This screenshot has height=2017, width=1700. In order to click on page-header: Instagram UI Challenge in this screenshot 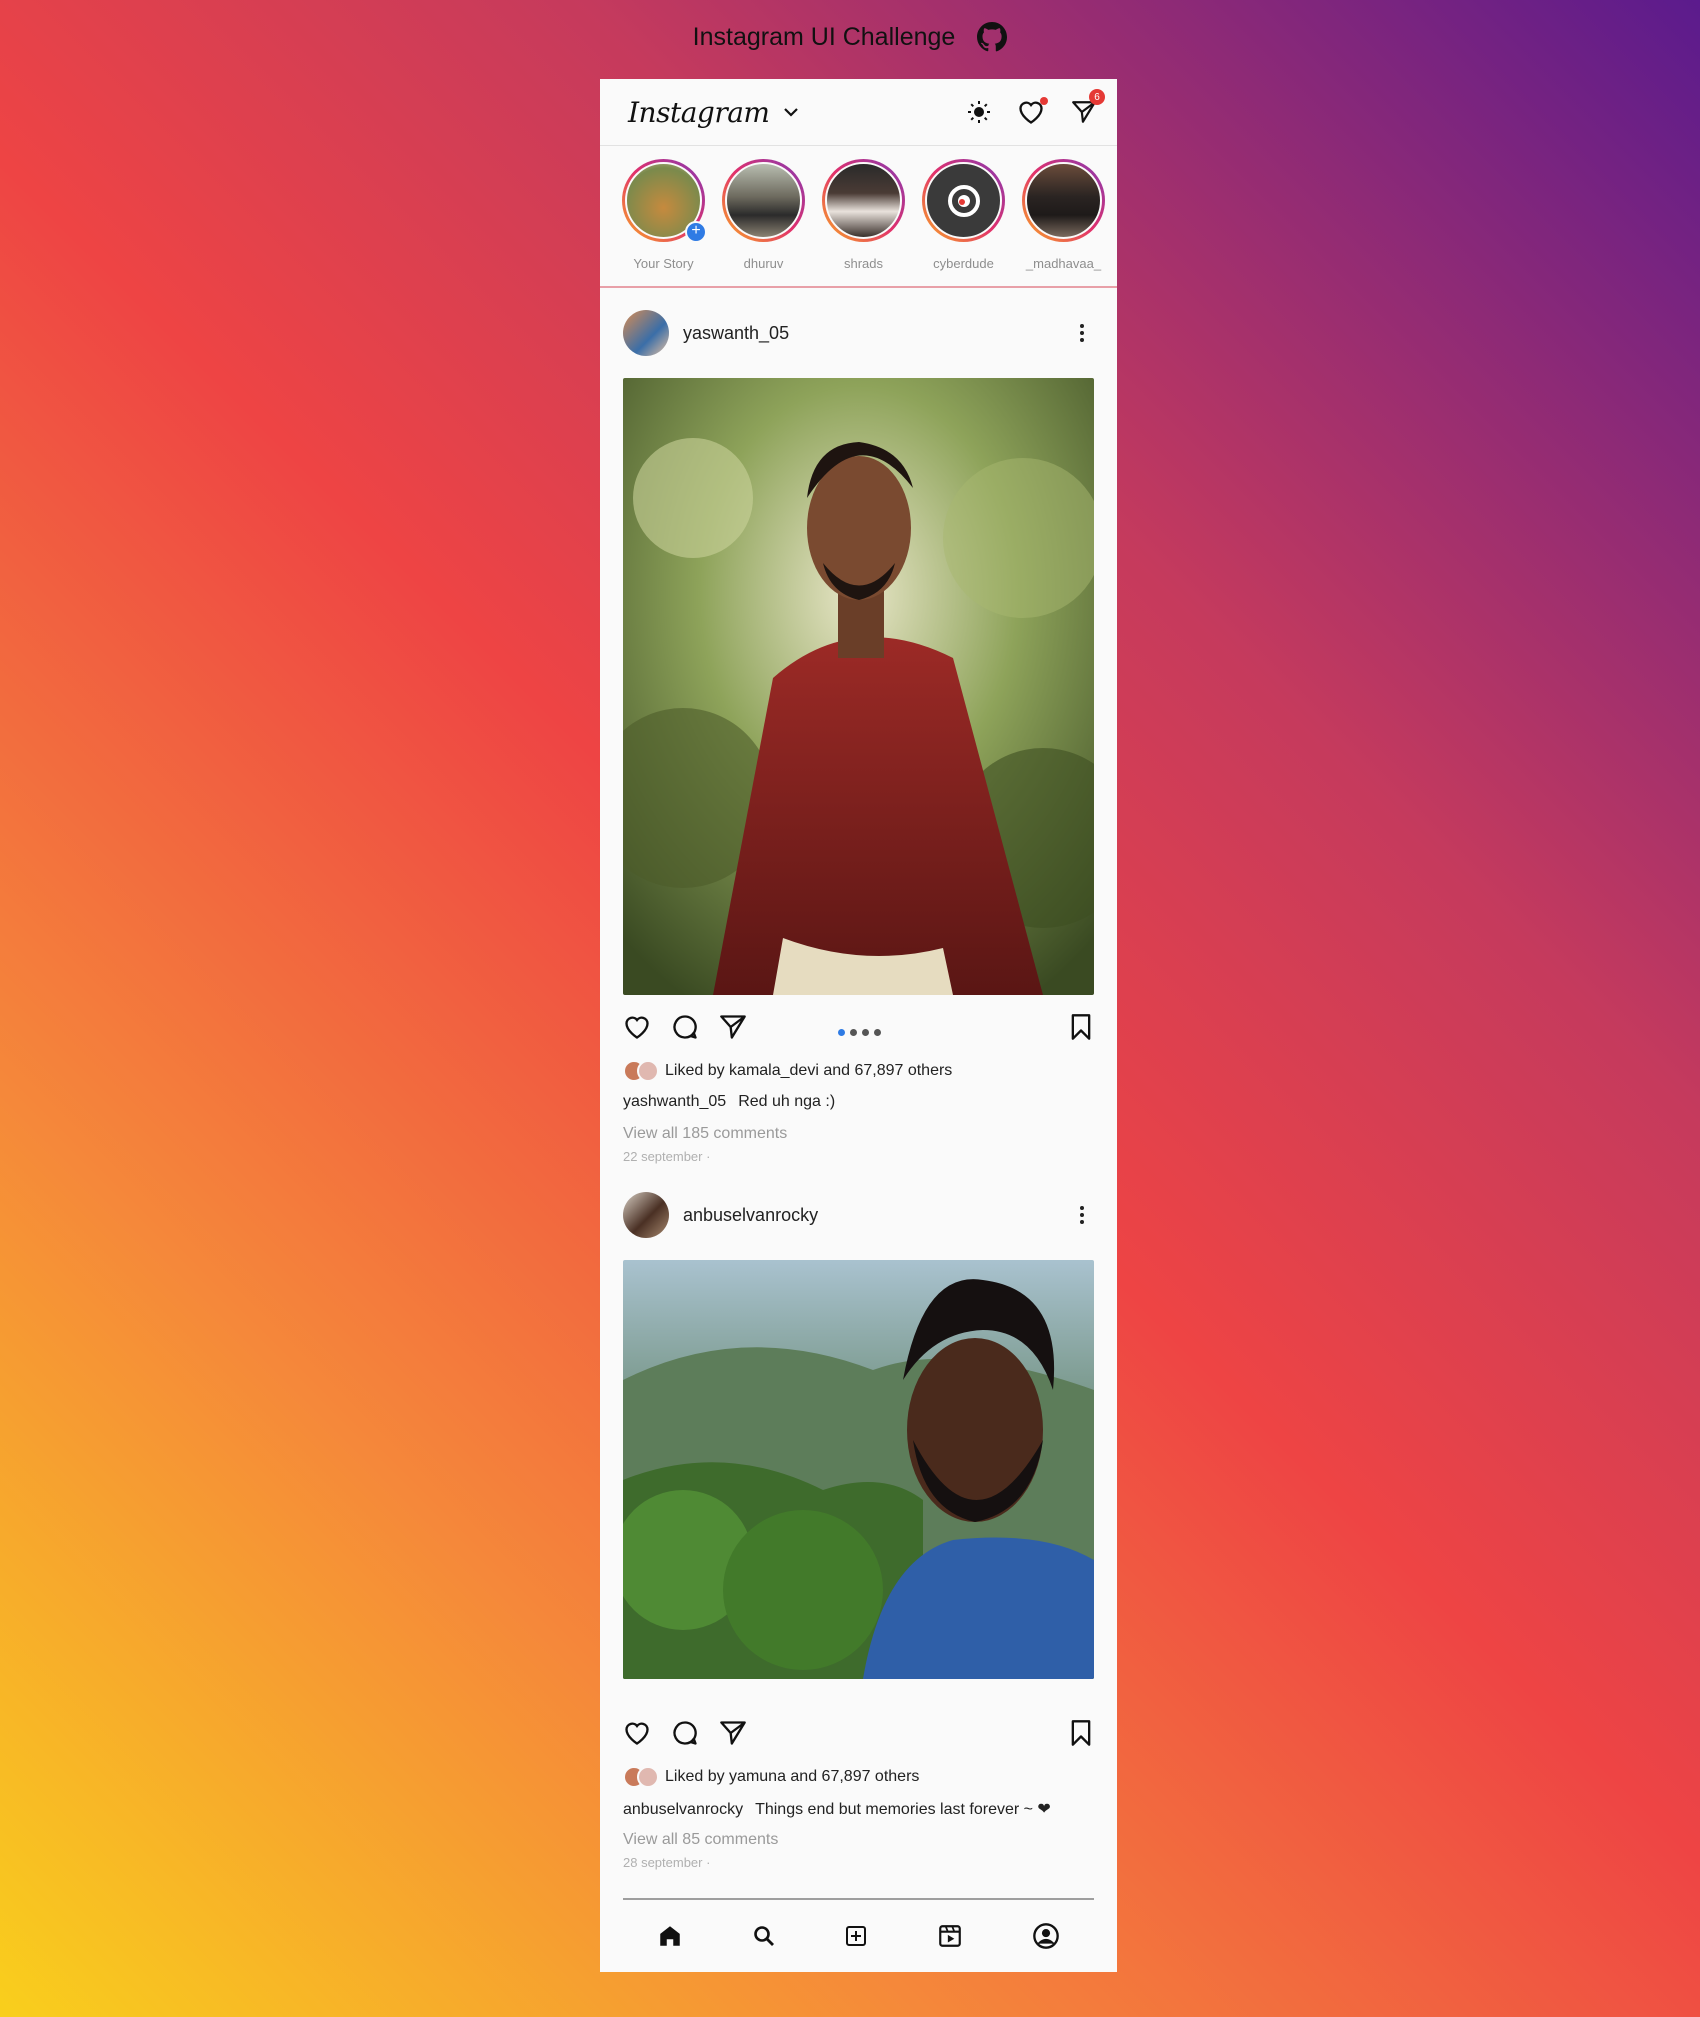, I will do `click(850, 37)`.